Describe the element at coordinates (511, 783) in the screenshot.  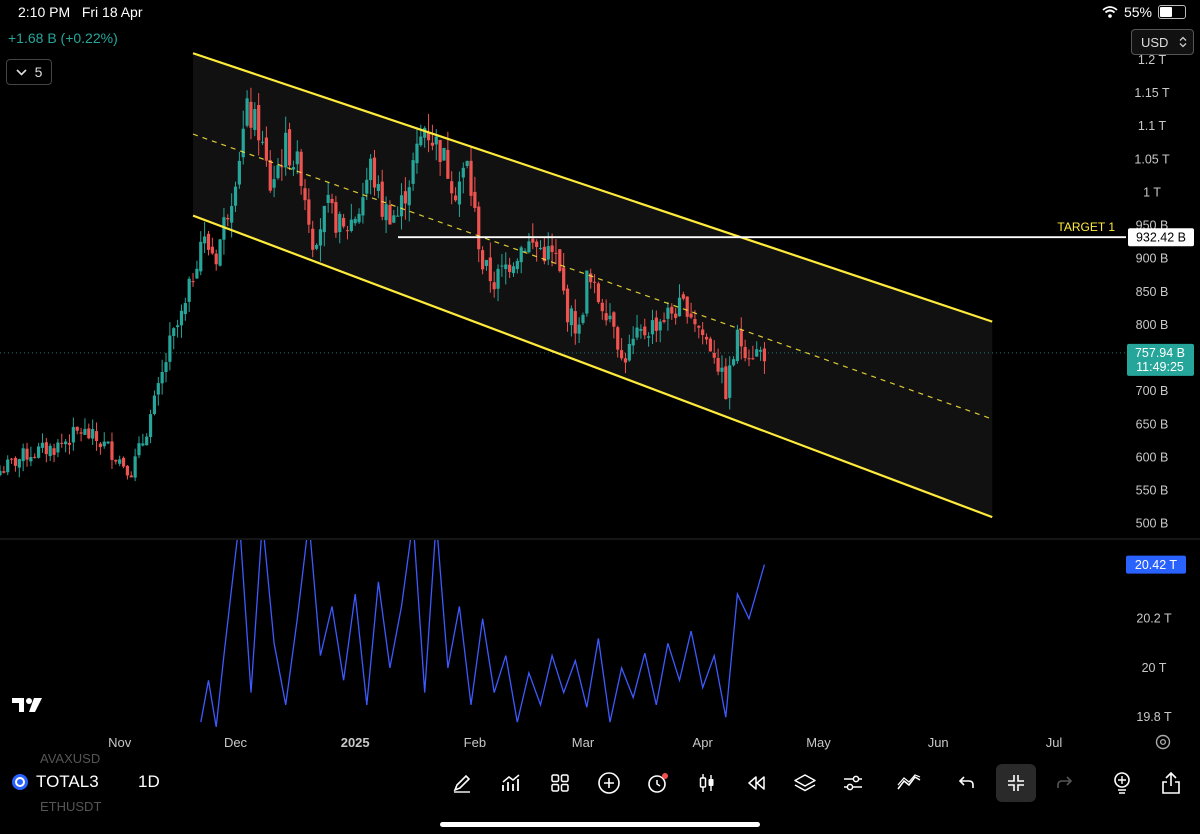
I see `indicators-button` at that location.